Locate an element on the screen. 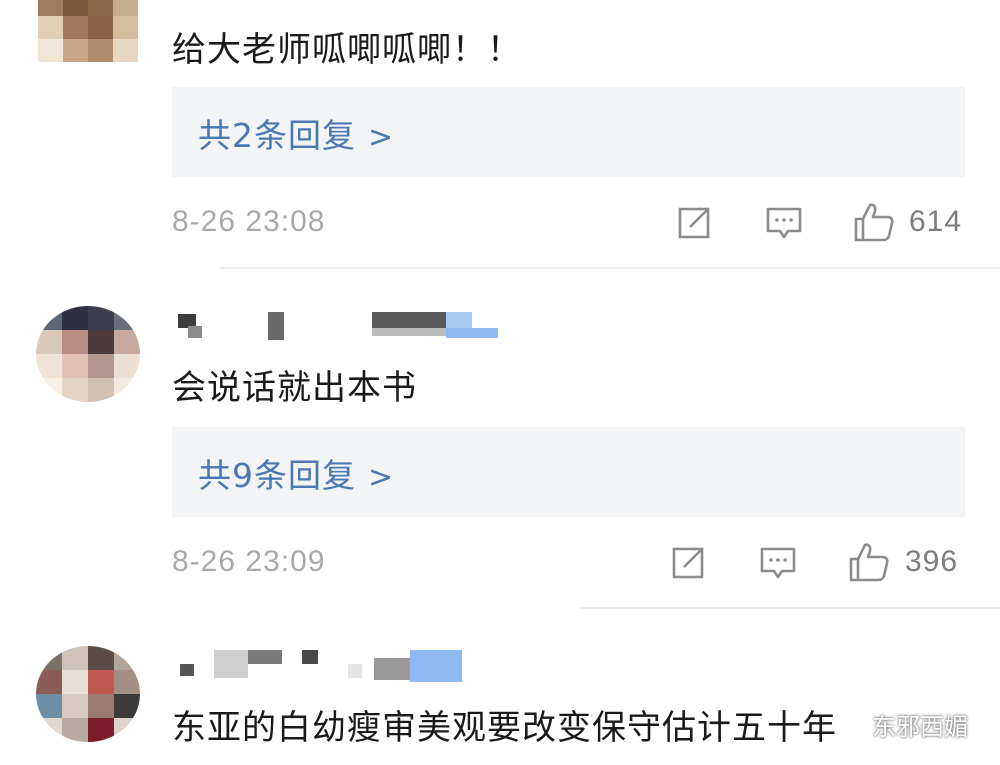 The height and width of the screenshot is (765, 1000). watermark-text: 东邪西媚 is located at coordinates (920, 726).